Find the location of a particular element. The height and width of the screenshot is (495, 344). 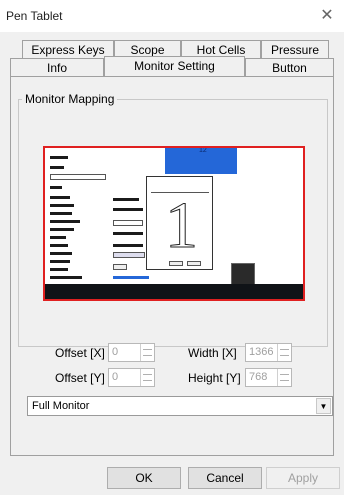

offset-y-value: 0 is located at coordinates (115, 377).